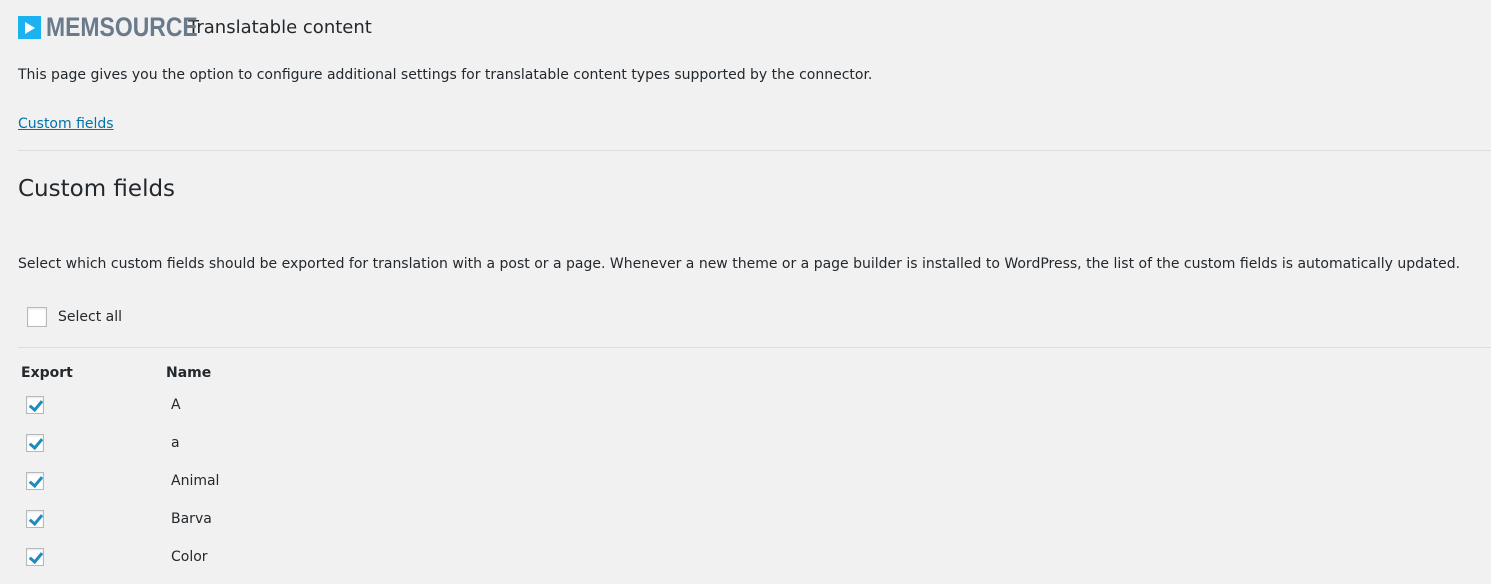  What do you see at coordinates (103, 405) in the screenshot?
I see `table-row: A` at bounding box center [103, 405].